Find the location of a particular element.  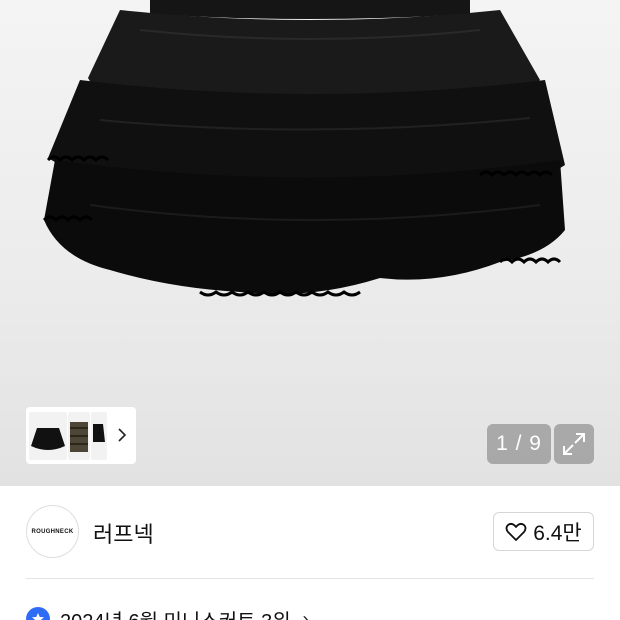

divider is located at coordinates (310, 578).